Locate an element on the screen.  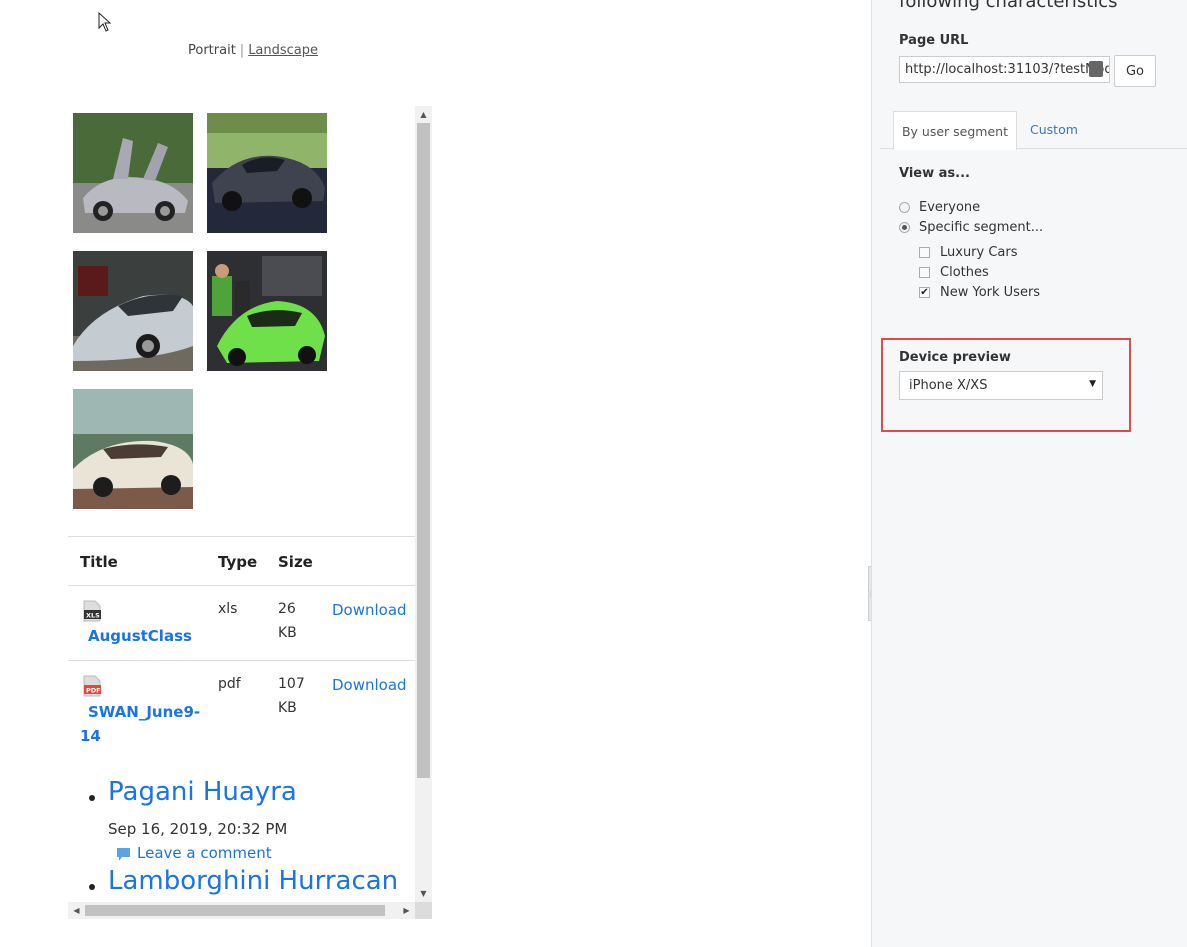
table-row: XLS AugustClass xls 26 KB Download is located at coordinates (241, 623).